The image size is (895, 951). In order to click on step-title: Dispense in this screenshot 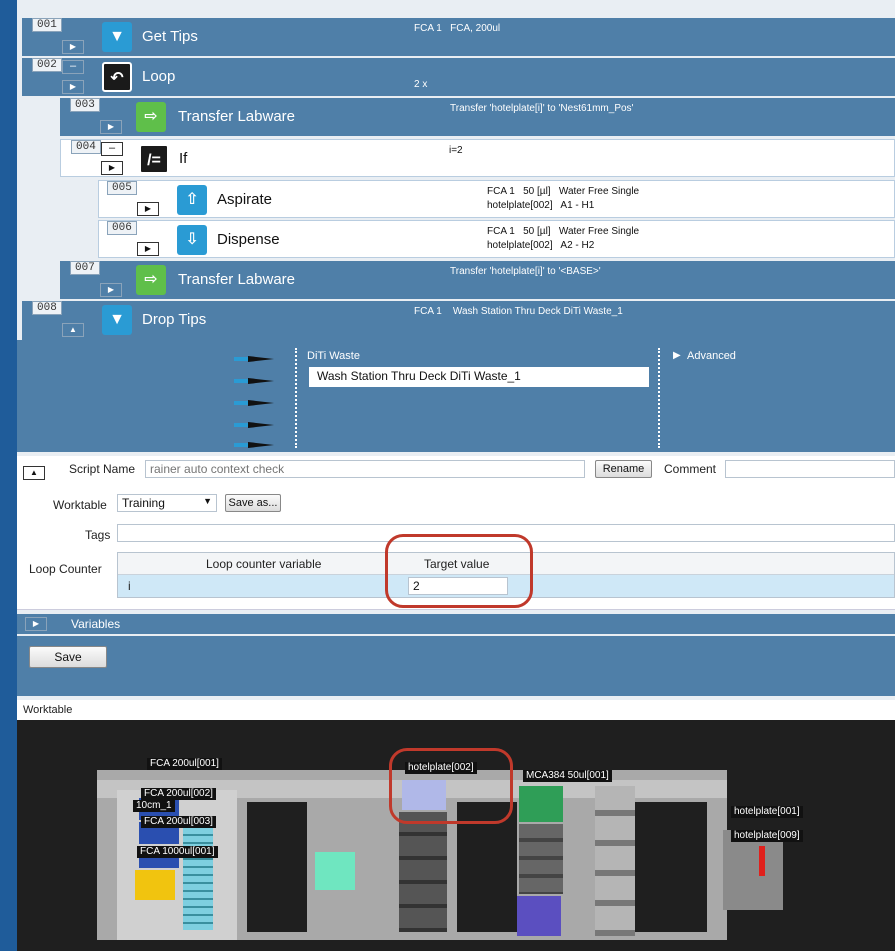, I will do `click(248, 239)`.